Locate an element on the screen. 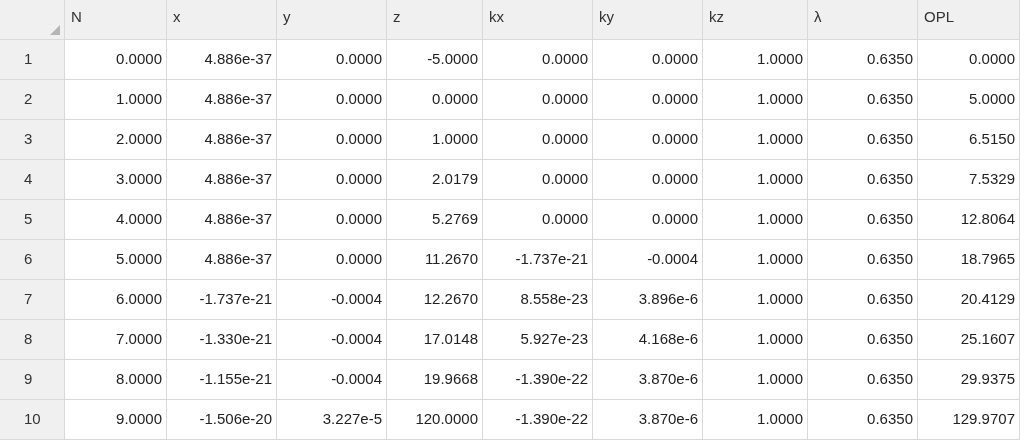 This screenshot has height=440, width=1024. table-cell: 2.0000 is located at coordinates (116, 140).